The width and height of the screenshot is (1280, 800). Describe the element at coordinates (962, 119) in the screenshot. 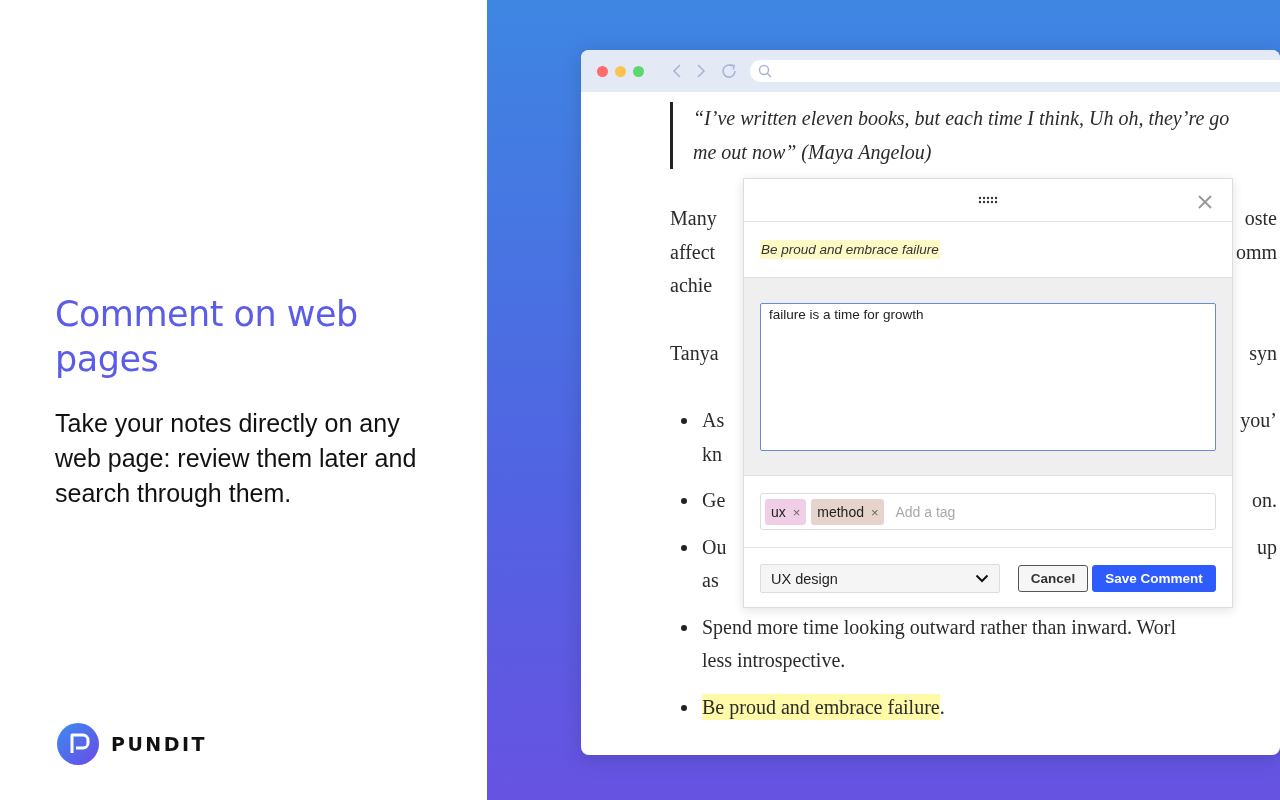

I see `quote-text: “I’ve written eleven books, but each time I think, Uh oh, they’re go` at that location.